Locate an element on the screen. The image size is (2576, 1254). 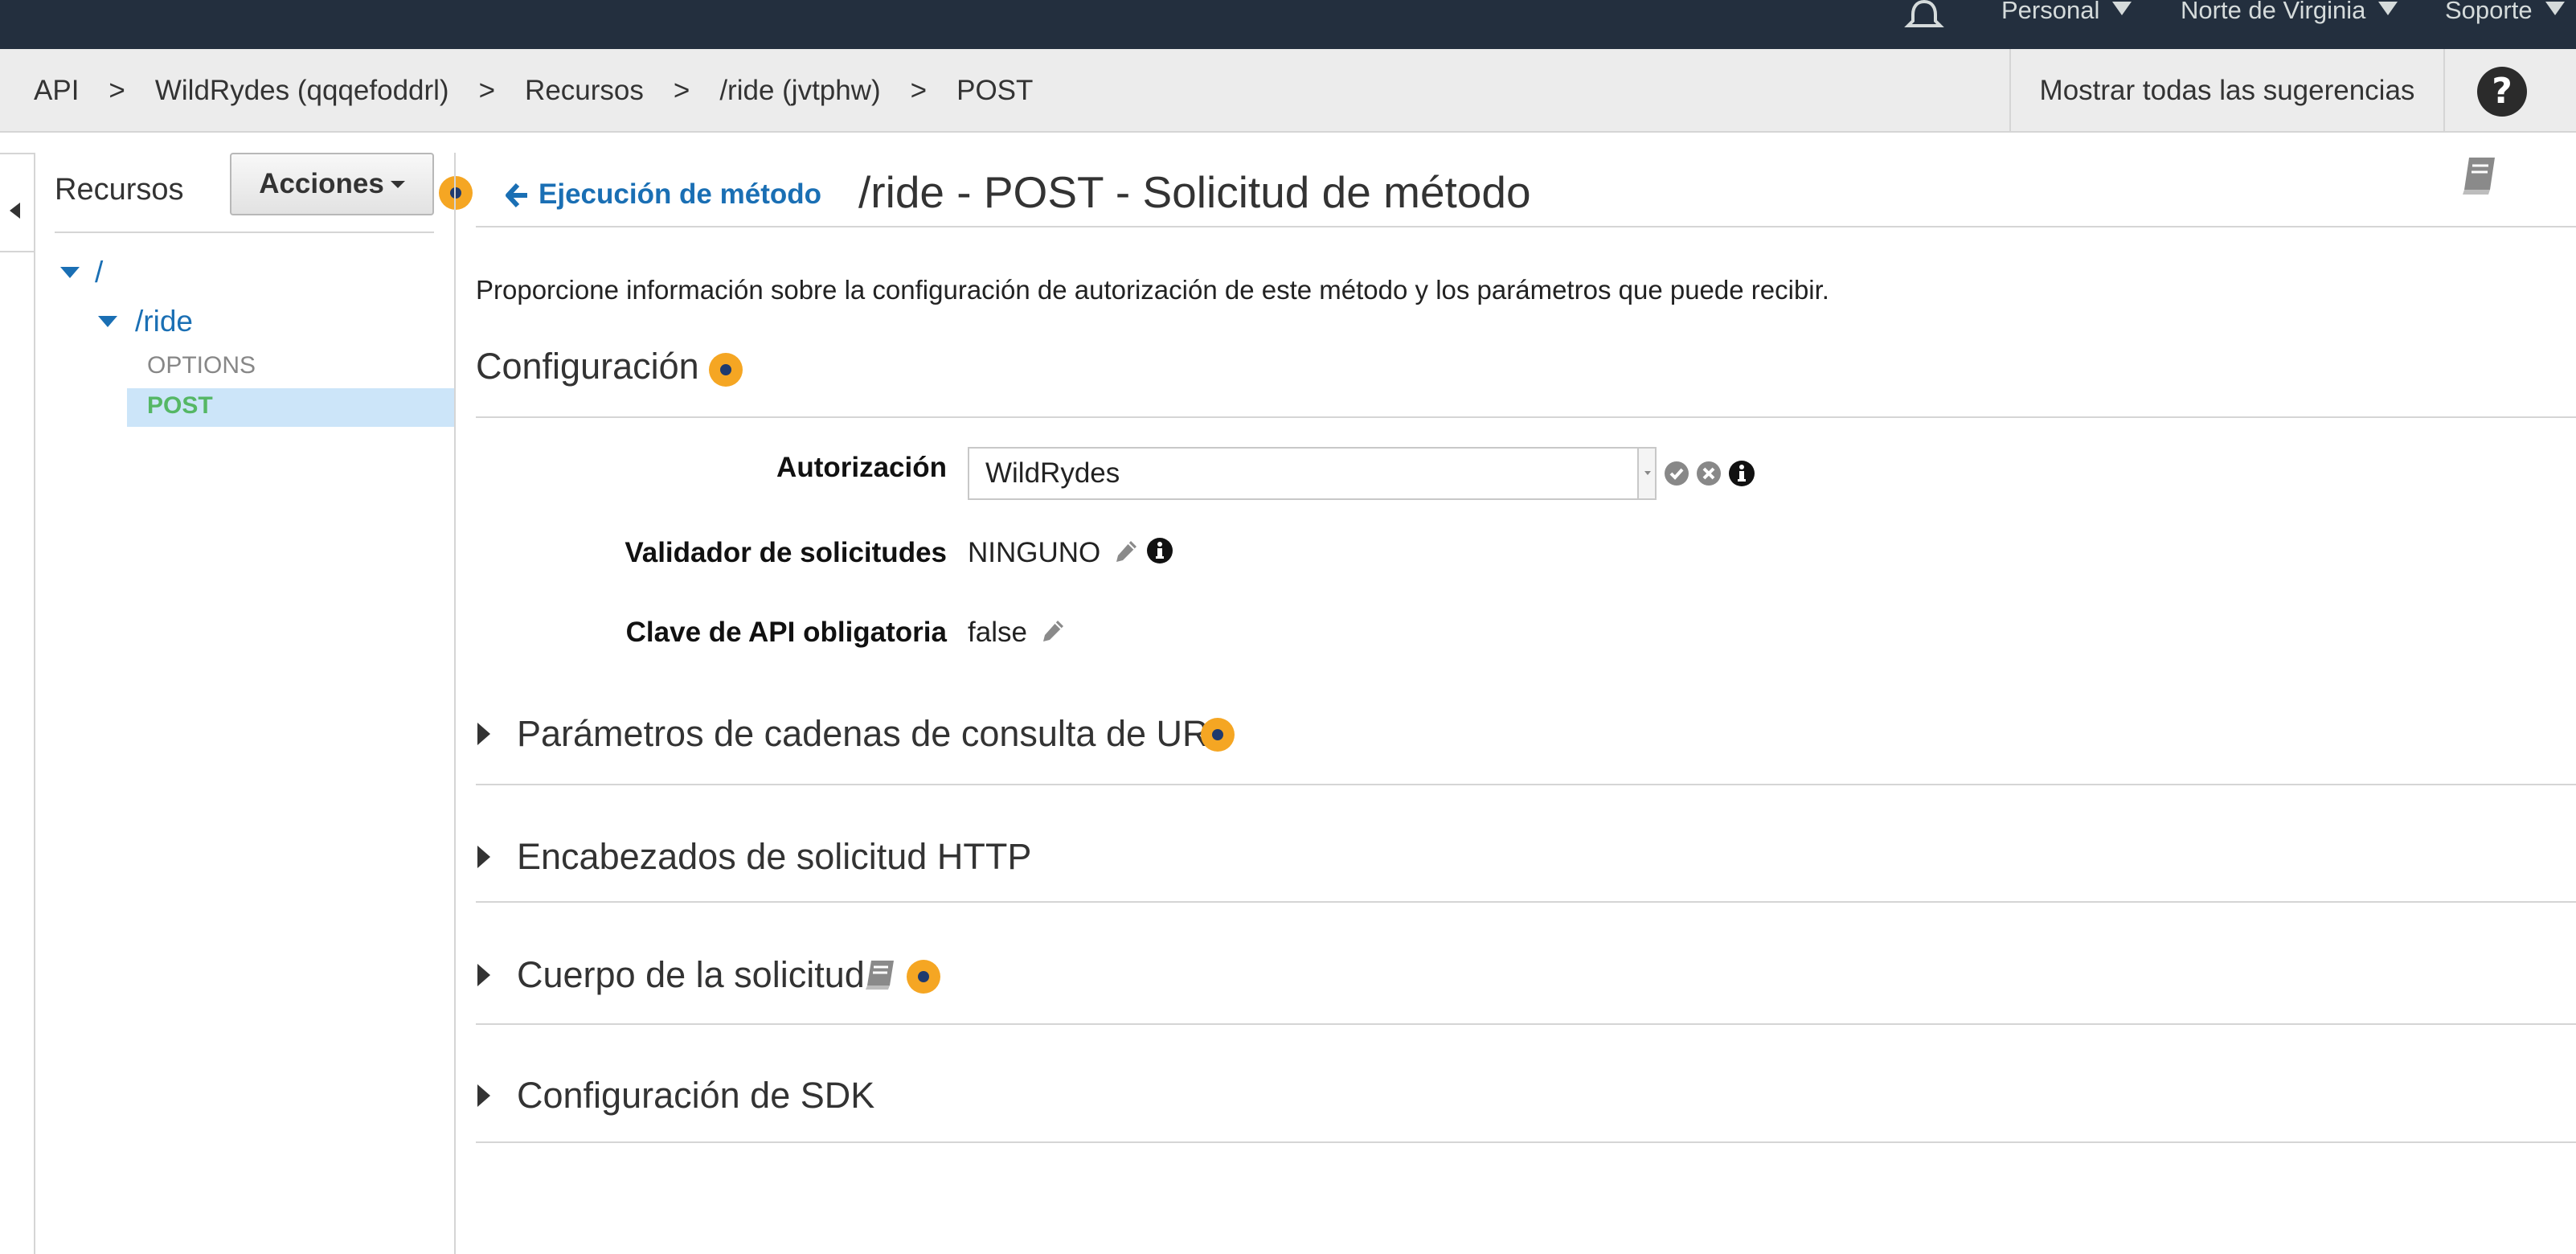
method-execution-link: Ejecución de método is located at coordinates (680, 194).